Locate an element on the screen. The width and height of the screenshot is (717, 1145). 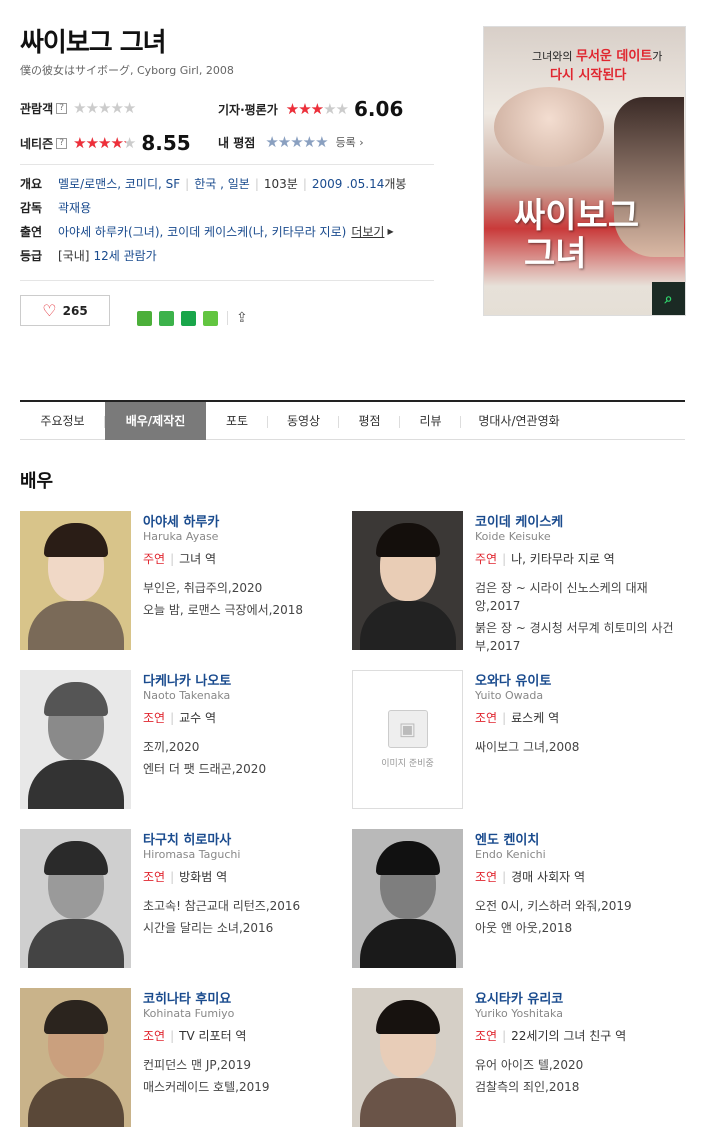
netizen-rating: 네티즌 ? ★★★★★★★★★★ 8.55 is located at coordinates (105, 143).